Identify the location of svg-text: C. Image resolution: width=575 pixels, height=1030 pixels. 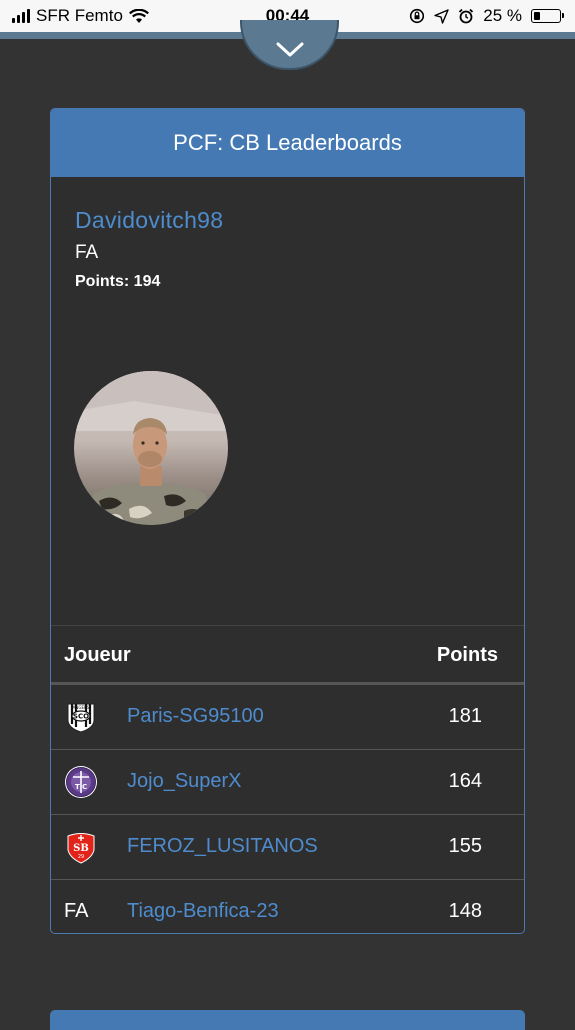
(84, 787).